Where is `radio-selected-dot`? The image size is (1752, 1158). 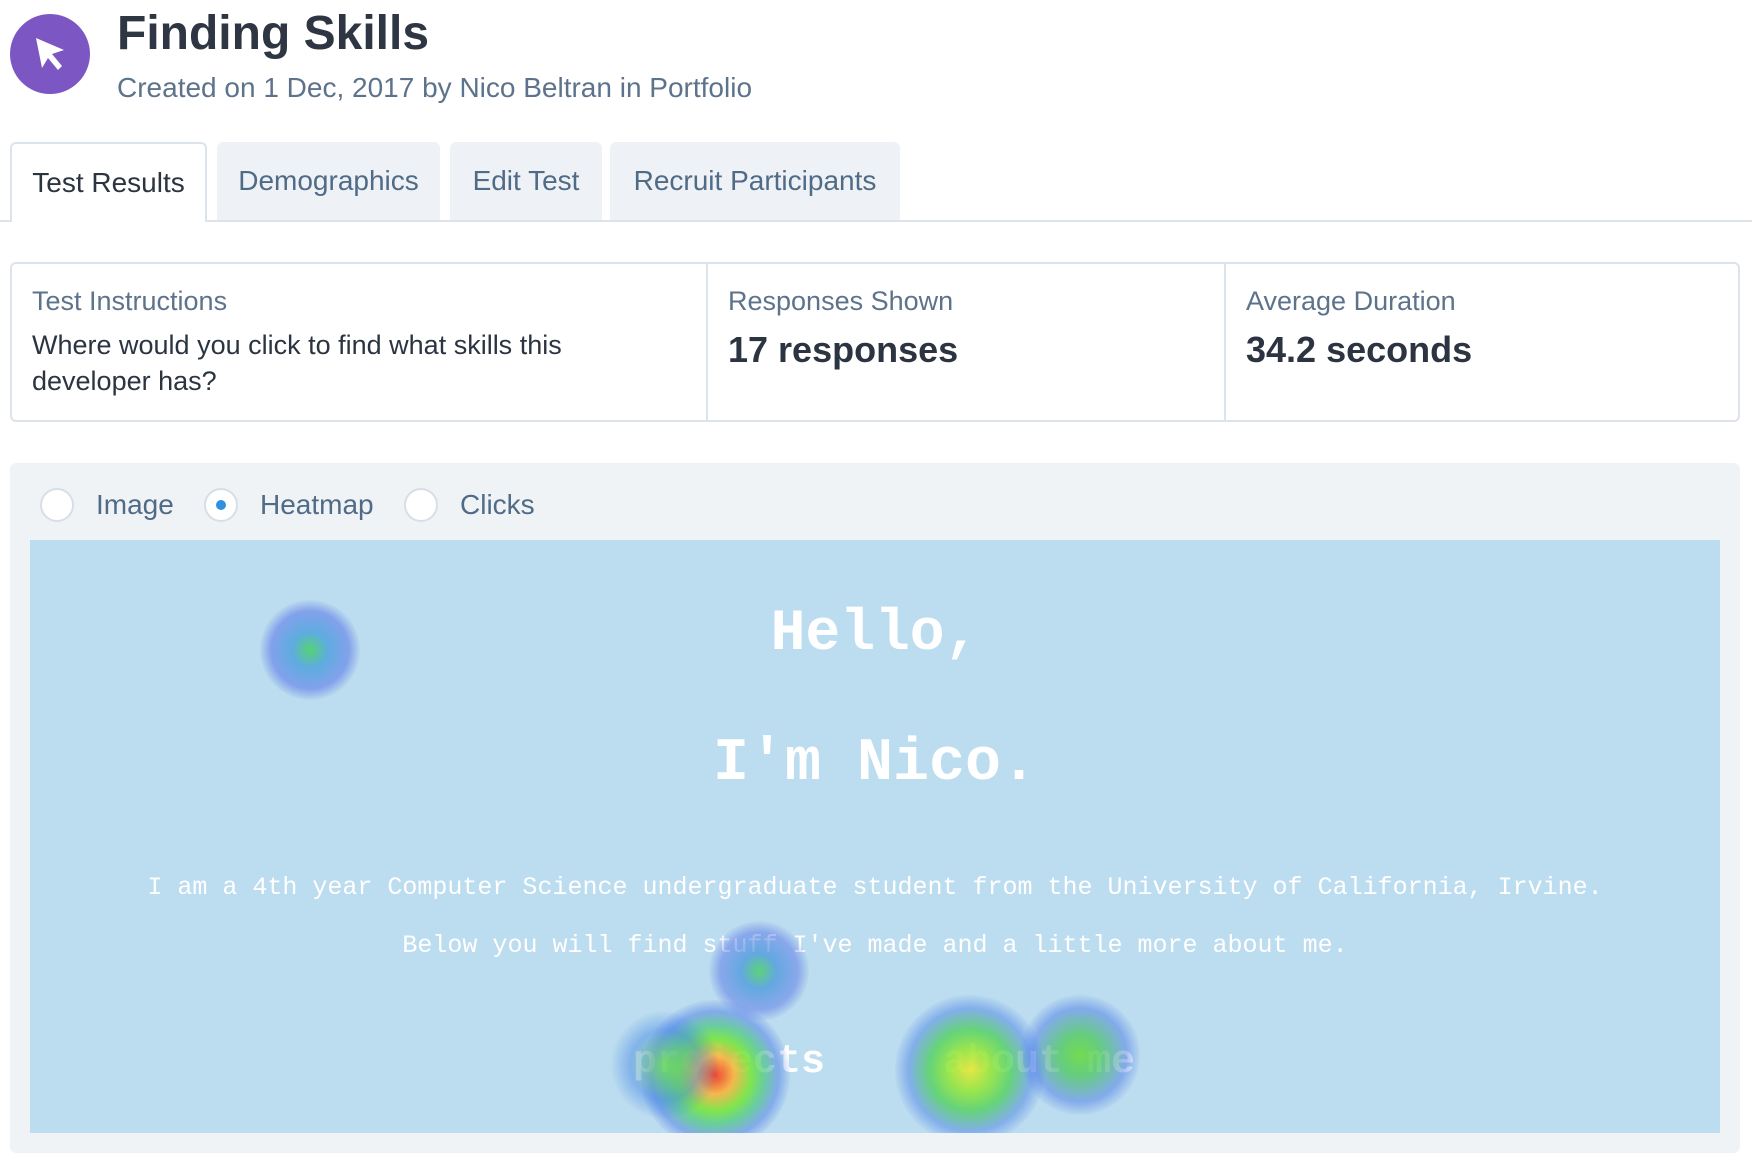
radio-selected-dot is located at coordinates (221, 505).